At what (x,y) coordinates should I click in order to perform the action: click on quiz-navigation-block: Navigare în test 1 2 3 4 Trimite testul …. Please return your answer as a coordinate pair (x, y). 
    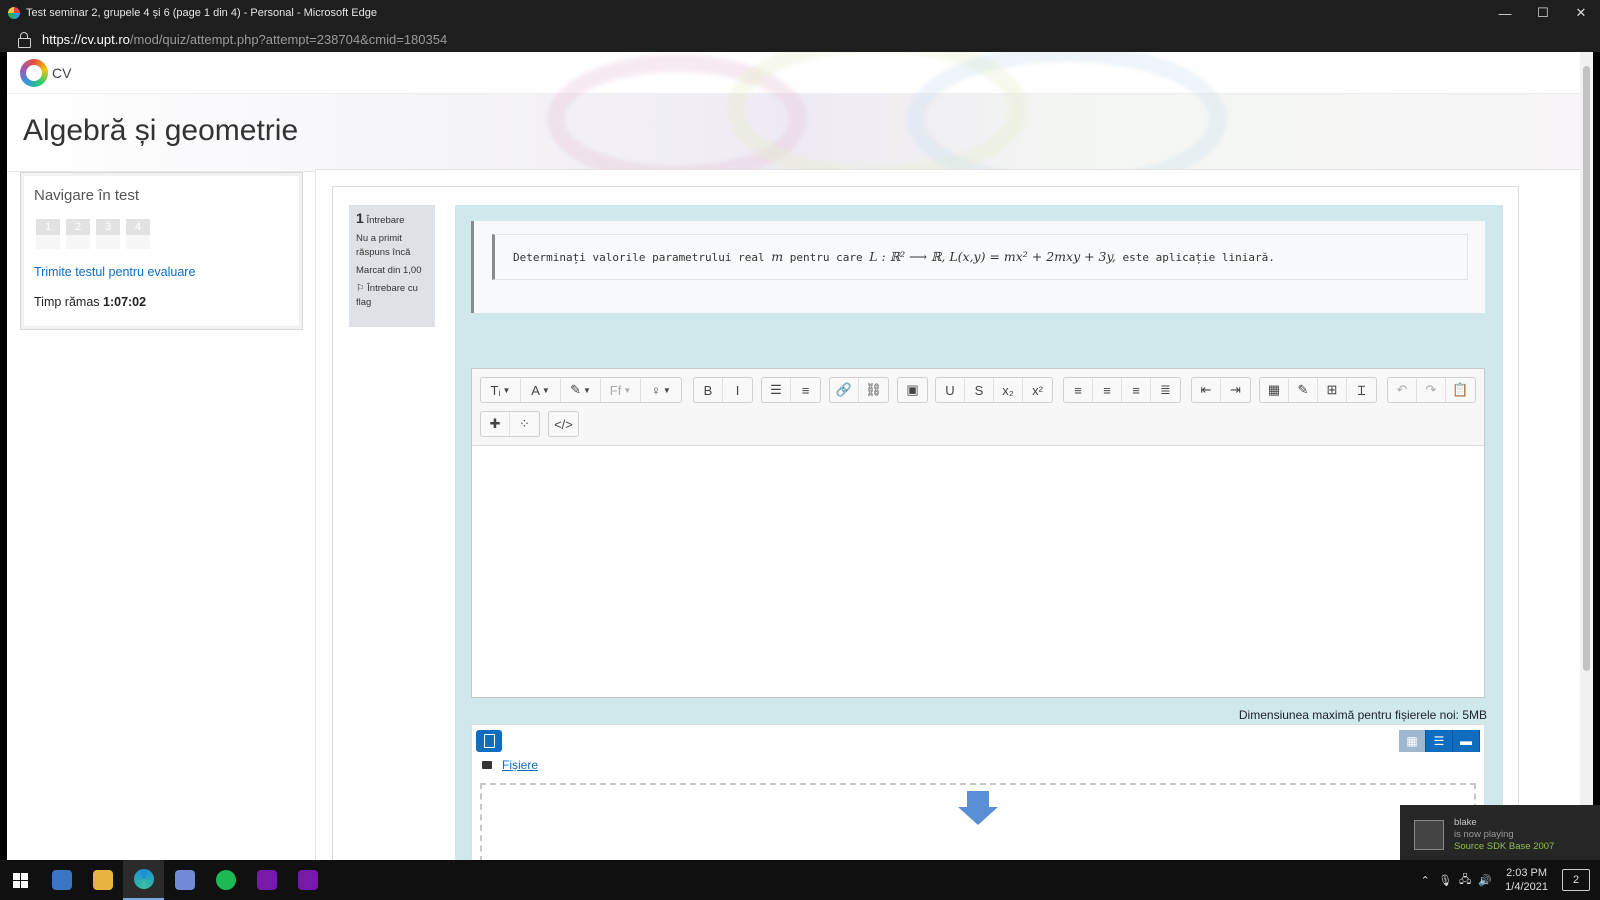
    Looking at the image, I should click on (161, 251).